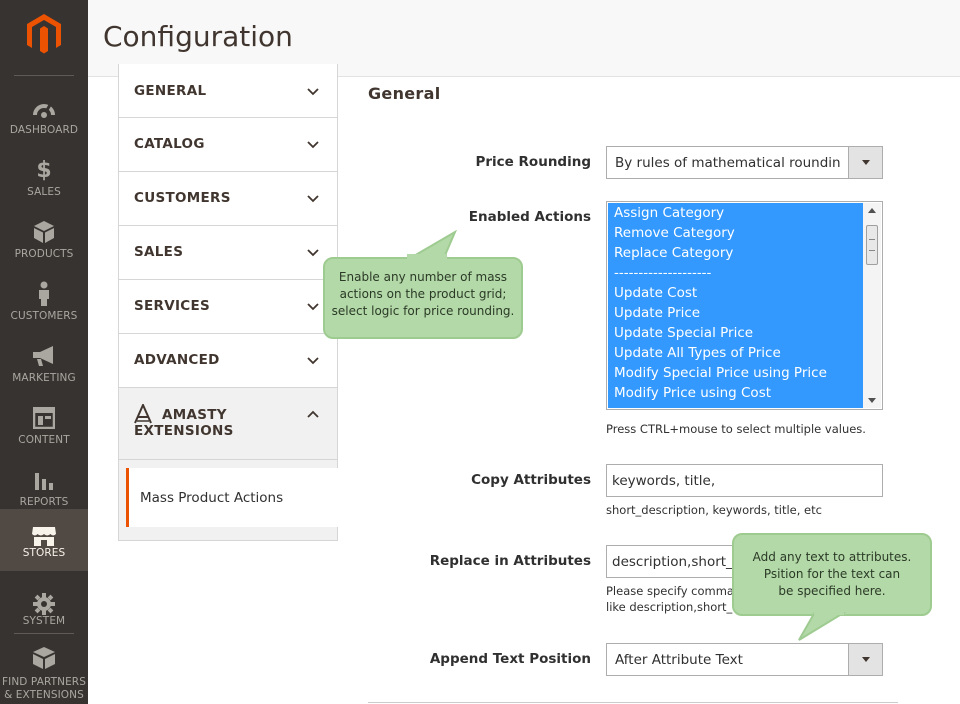 Image resolution: width=960 pixels, height=704 pixels. Describe the element at coordinates (677, 562) in the screenshot. I see `input-value: description,short_d` at that location.